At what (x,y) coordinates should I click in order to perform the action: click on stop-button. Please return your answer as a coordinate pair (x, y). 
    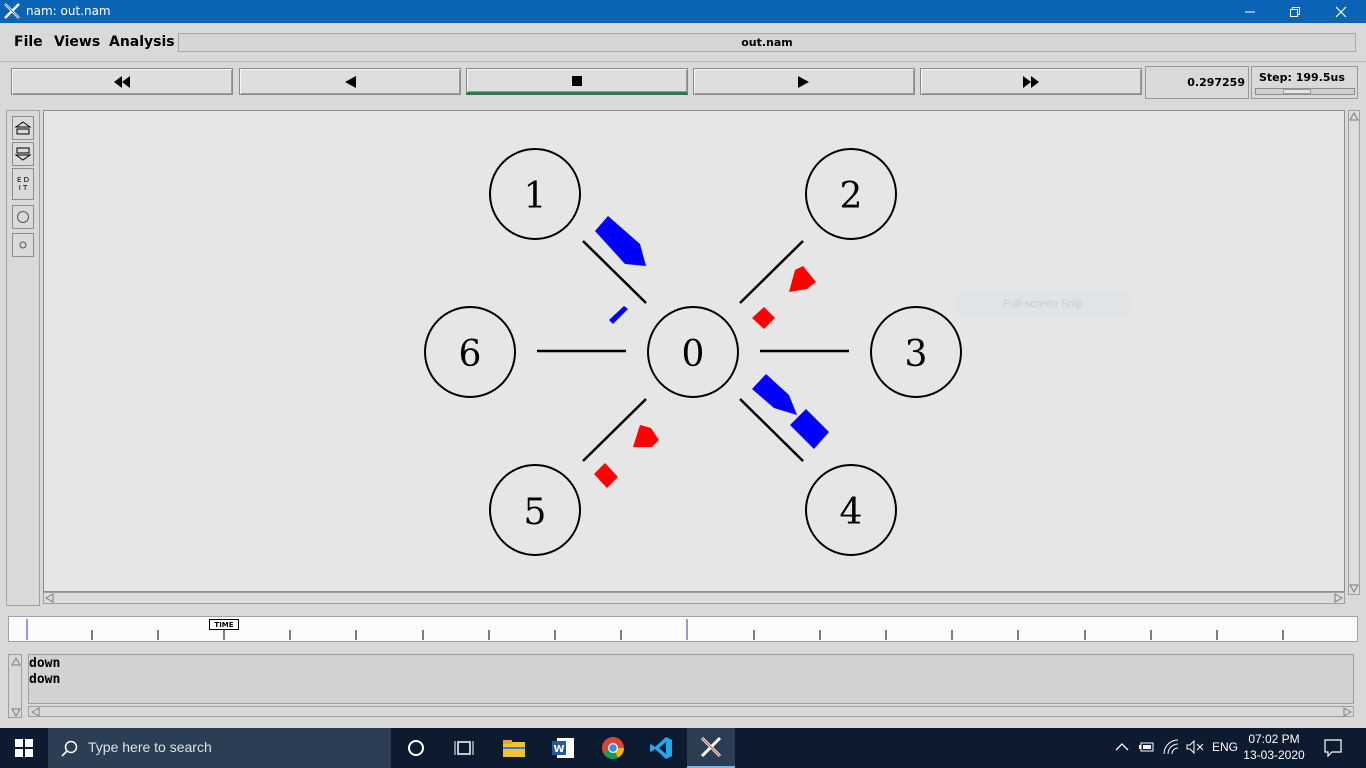
    Looking at the image, I should click on (577, 81).